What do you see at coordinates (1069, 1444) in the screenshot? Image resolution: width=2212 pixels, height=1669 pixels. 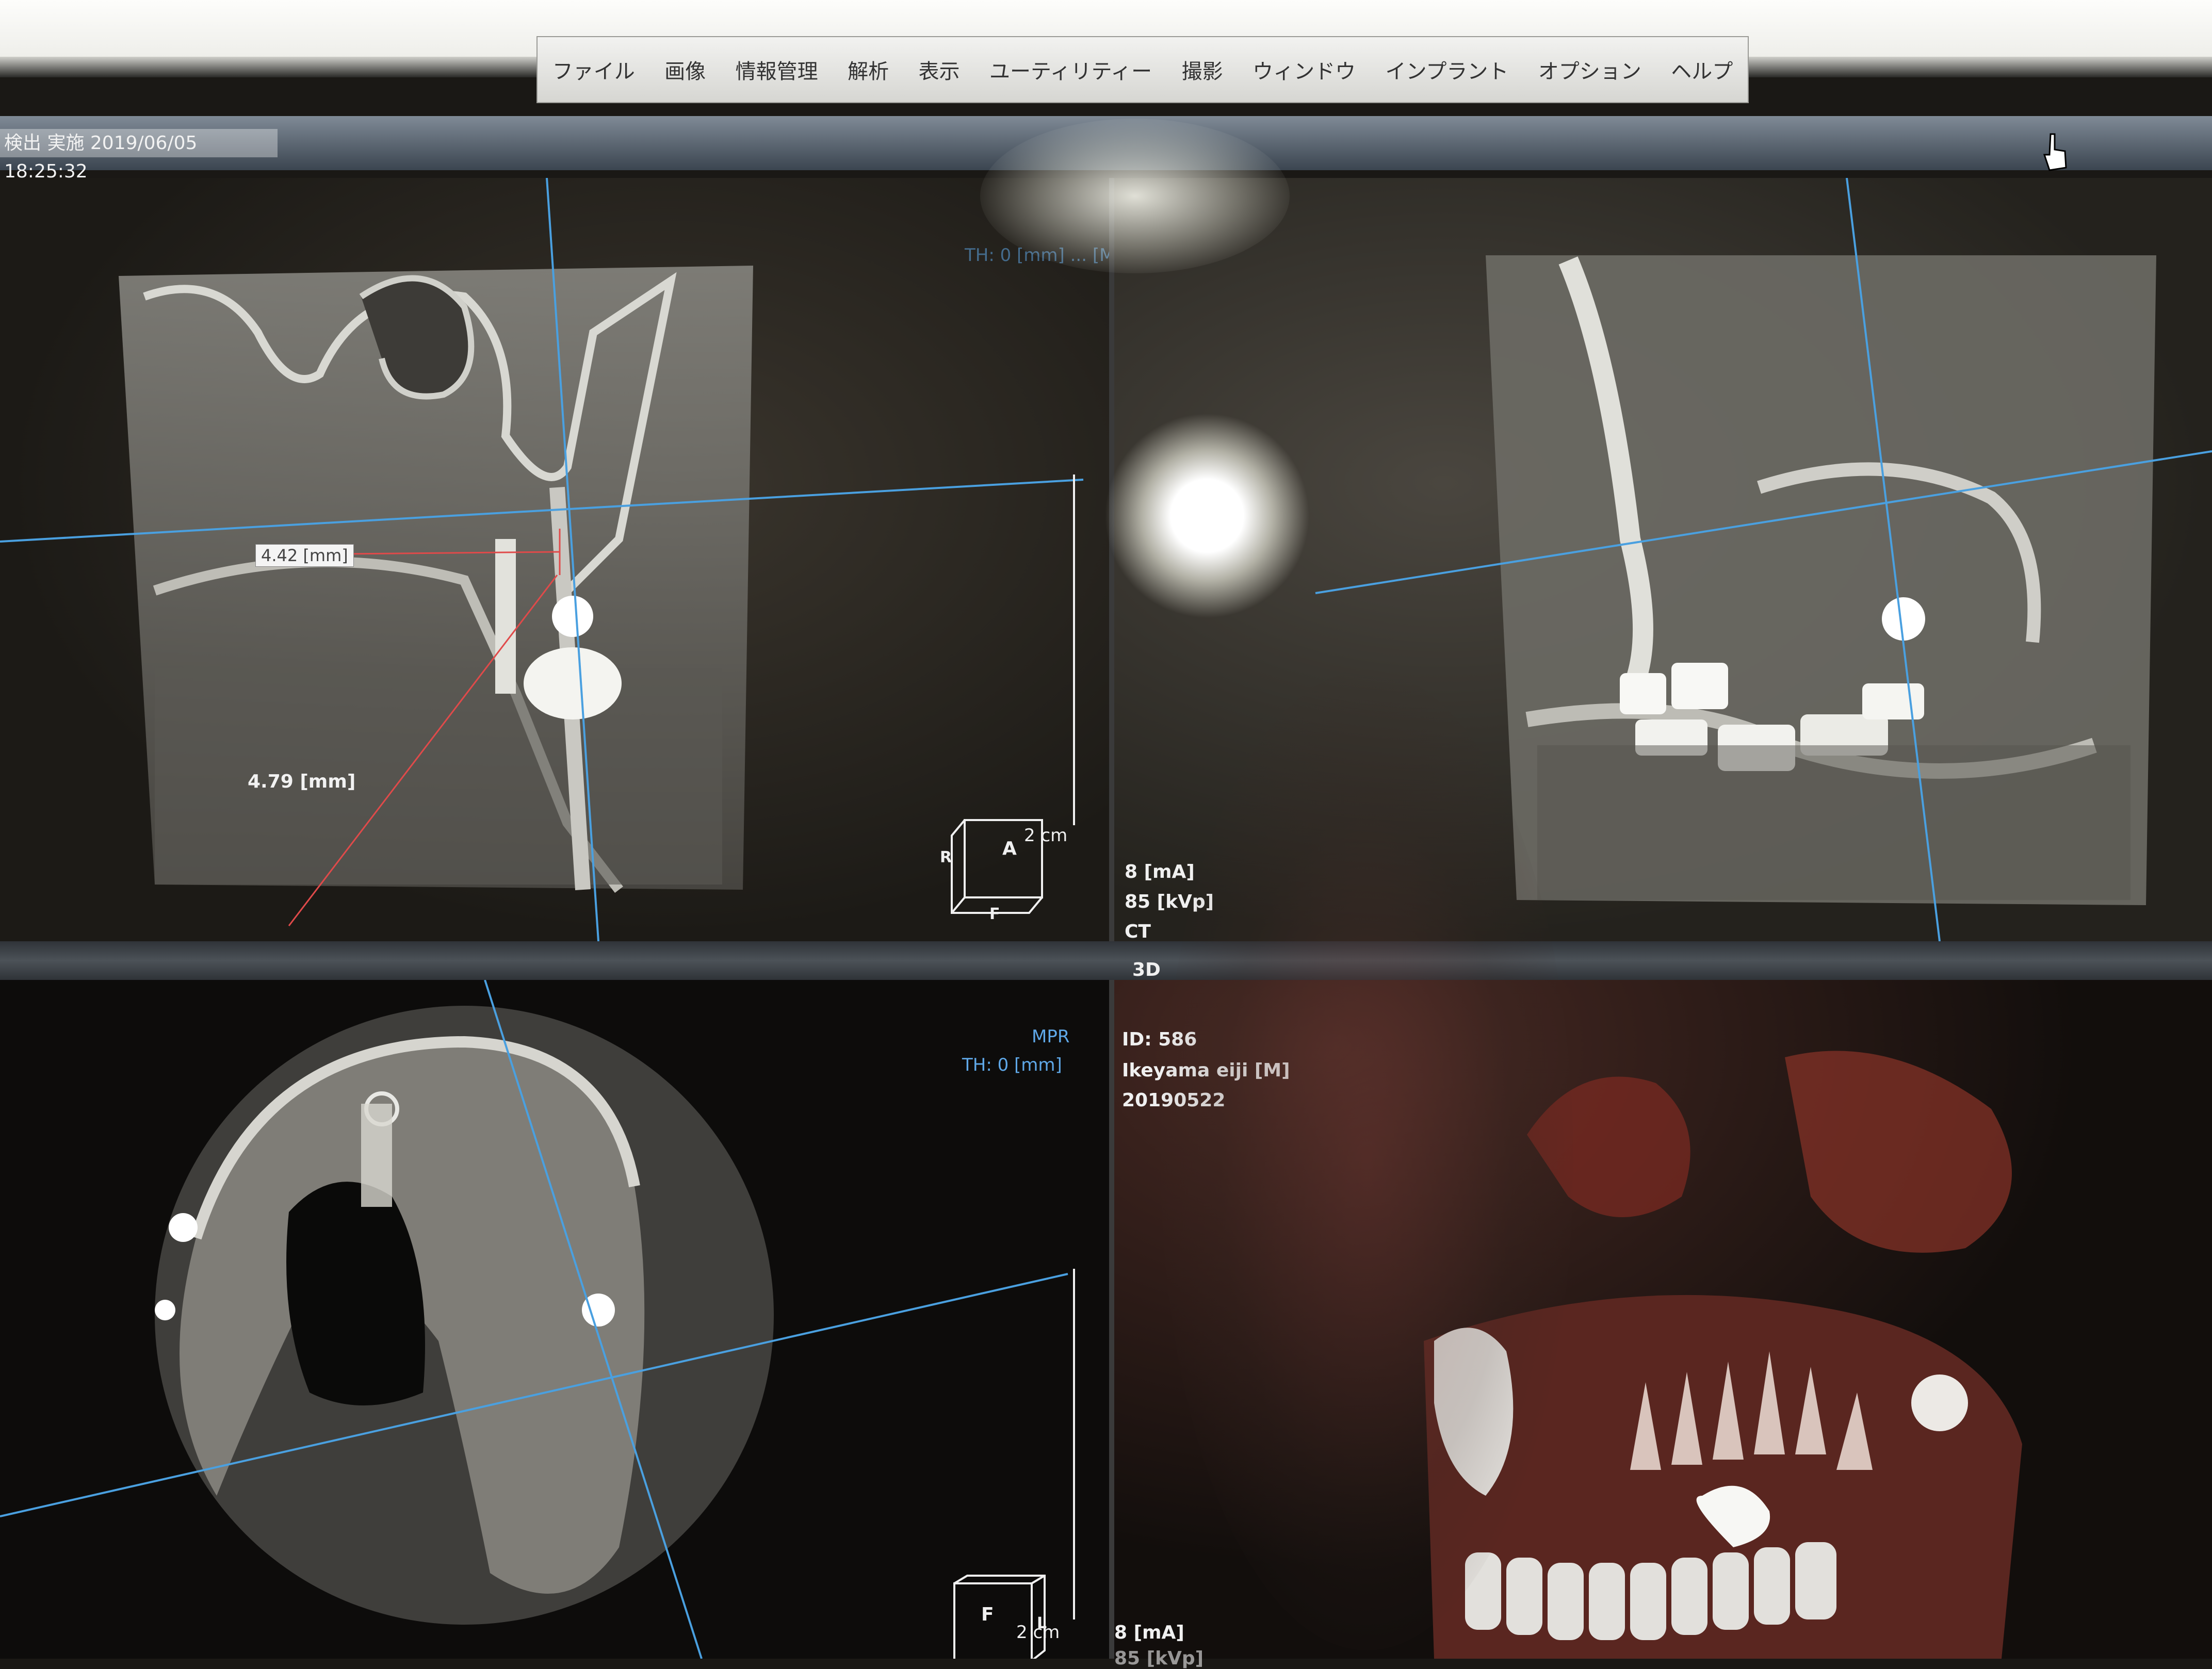 I see `scale-bar-bottom` at bounding box center [1069, 1444].